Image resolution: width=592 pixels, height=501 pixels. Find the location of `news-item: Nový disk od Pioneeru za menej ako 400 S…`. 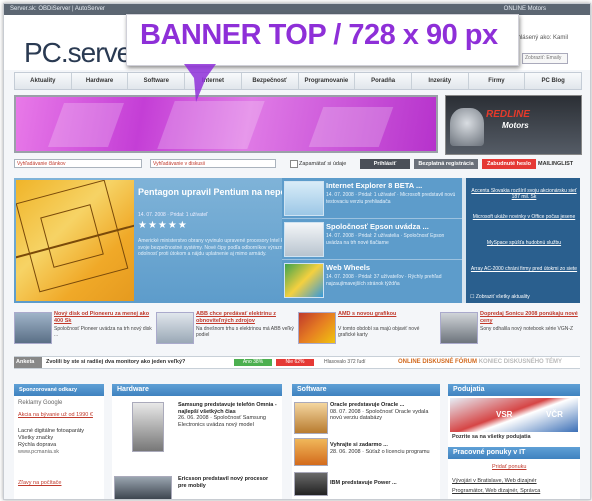

news-item: Nový disk od Pioneeru za menej ako 400 S… is located at coordinates (84, 328).